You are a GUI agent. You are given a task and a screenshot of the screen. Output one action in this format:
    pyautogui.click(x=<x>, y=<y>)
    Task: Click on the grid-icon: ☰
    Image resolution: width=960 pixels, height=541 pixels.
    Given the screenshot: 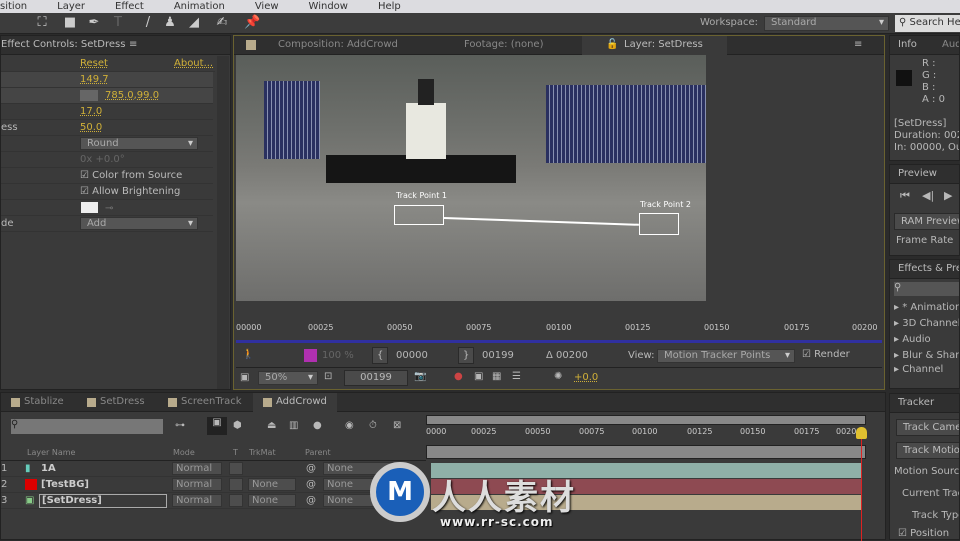 What is the action you would take?
    pyautogui.click(x=516, y=376)
    